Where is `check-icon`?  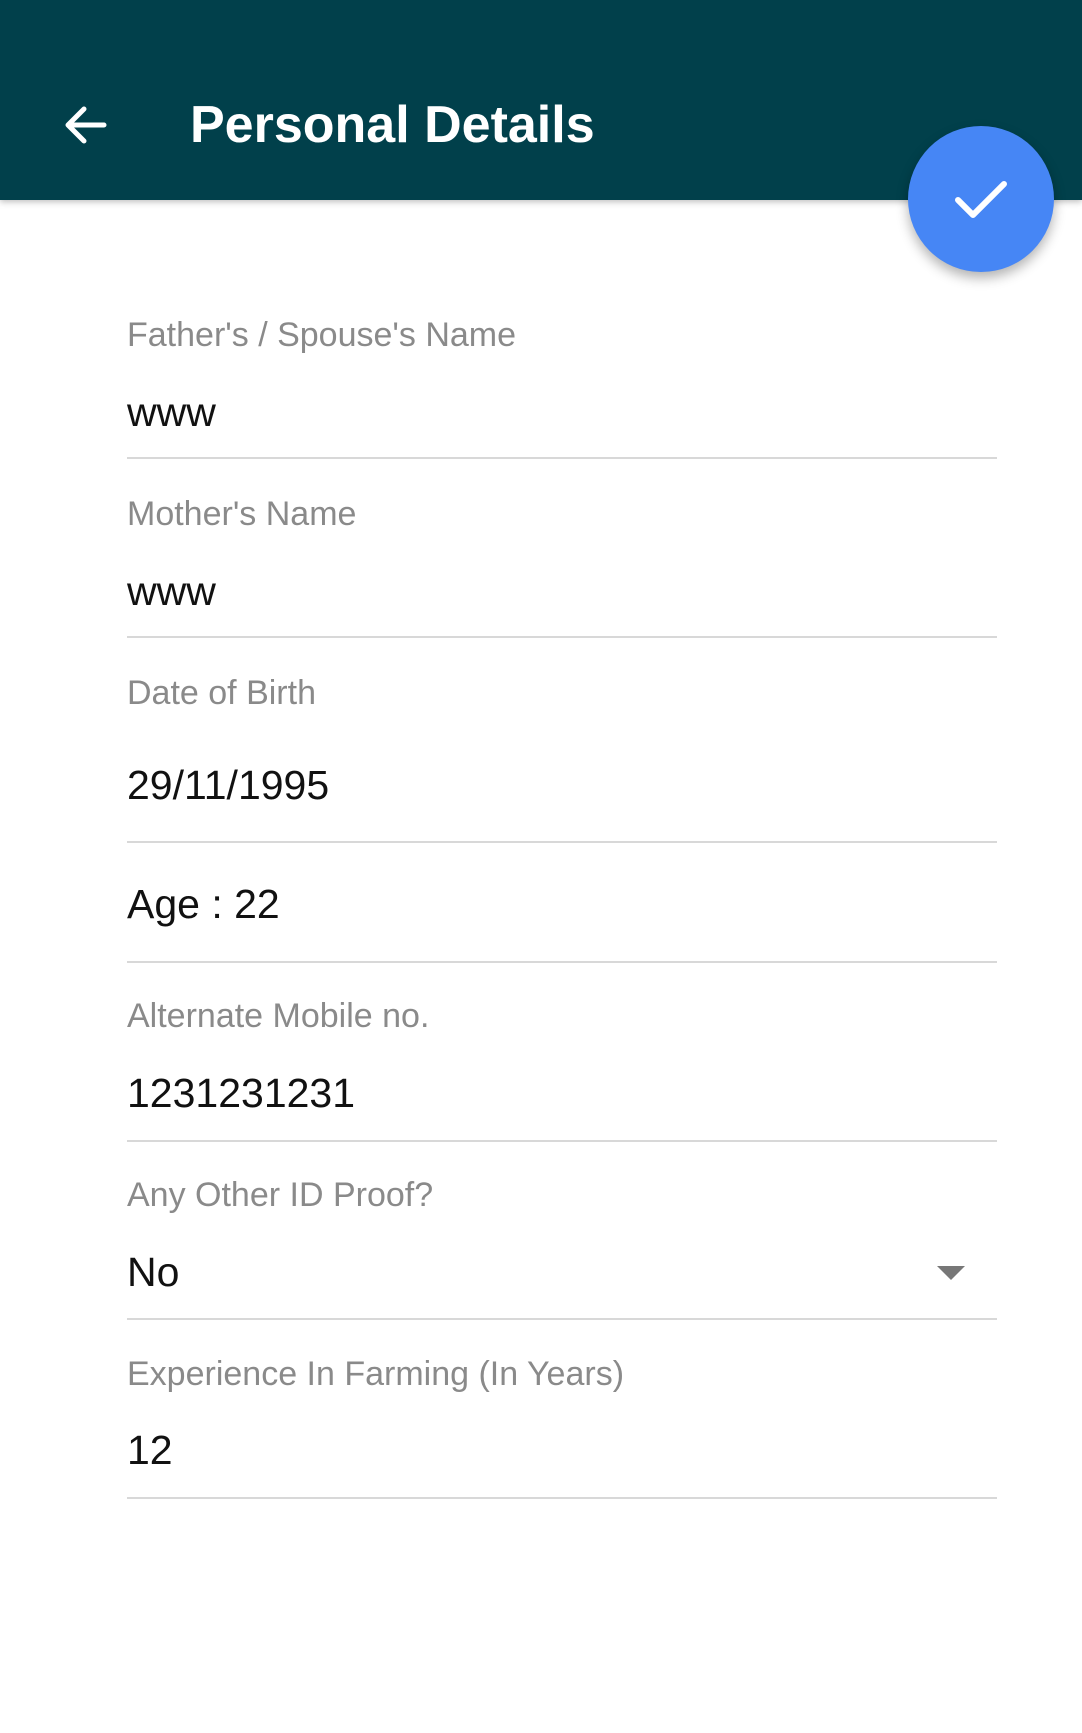
check-icon is located at coordinates (981, 199).